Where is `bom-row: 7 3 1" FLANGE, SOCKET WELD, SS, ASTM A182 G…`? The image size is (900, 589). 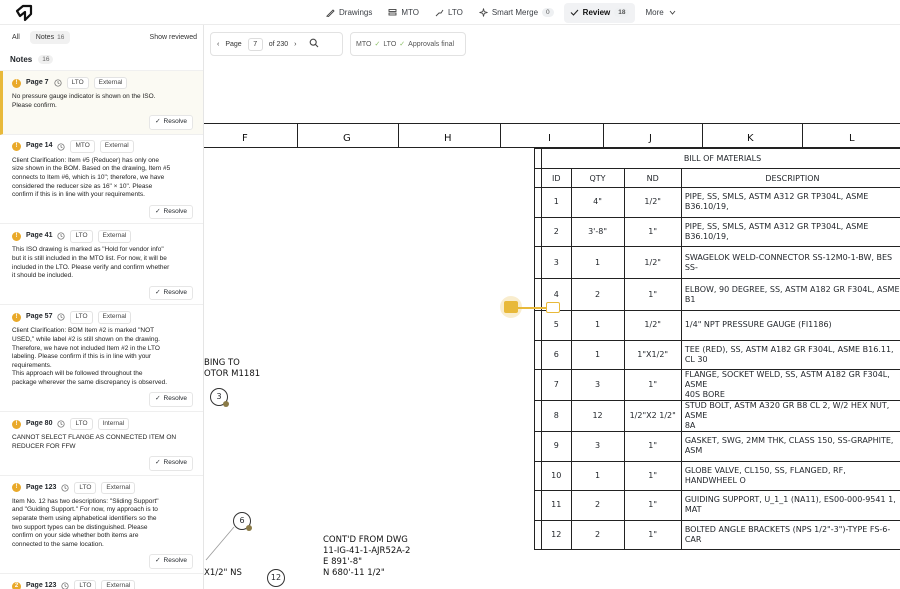
bom-row: 7 3 1" FLANGE, SOCKET WELD, SS, ASTM A182 G… is located at coordinates (717, 385).